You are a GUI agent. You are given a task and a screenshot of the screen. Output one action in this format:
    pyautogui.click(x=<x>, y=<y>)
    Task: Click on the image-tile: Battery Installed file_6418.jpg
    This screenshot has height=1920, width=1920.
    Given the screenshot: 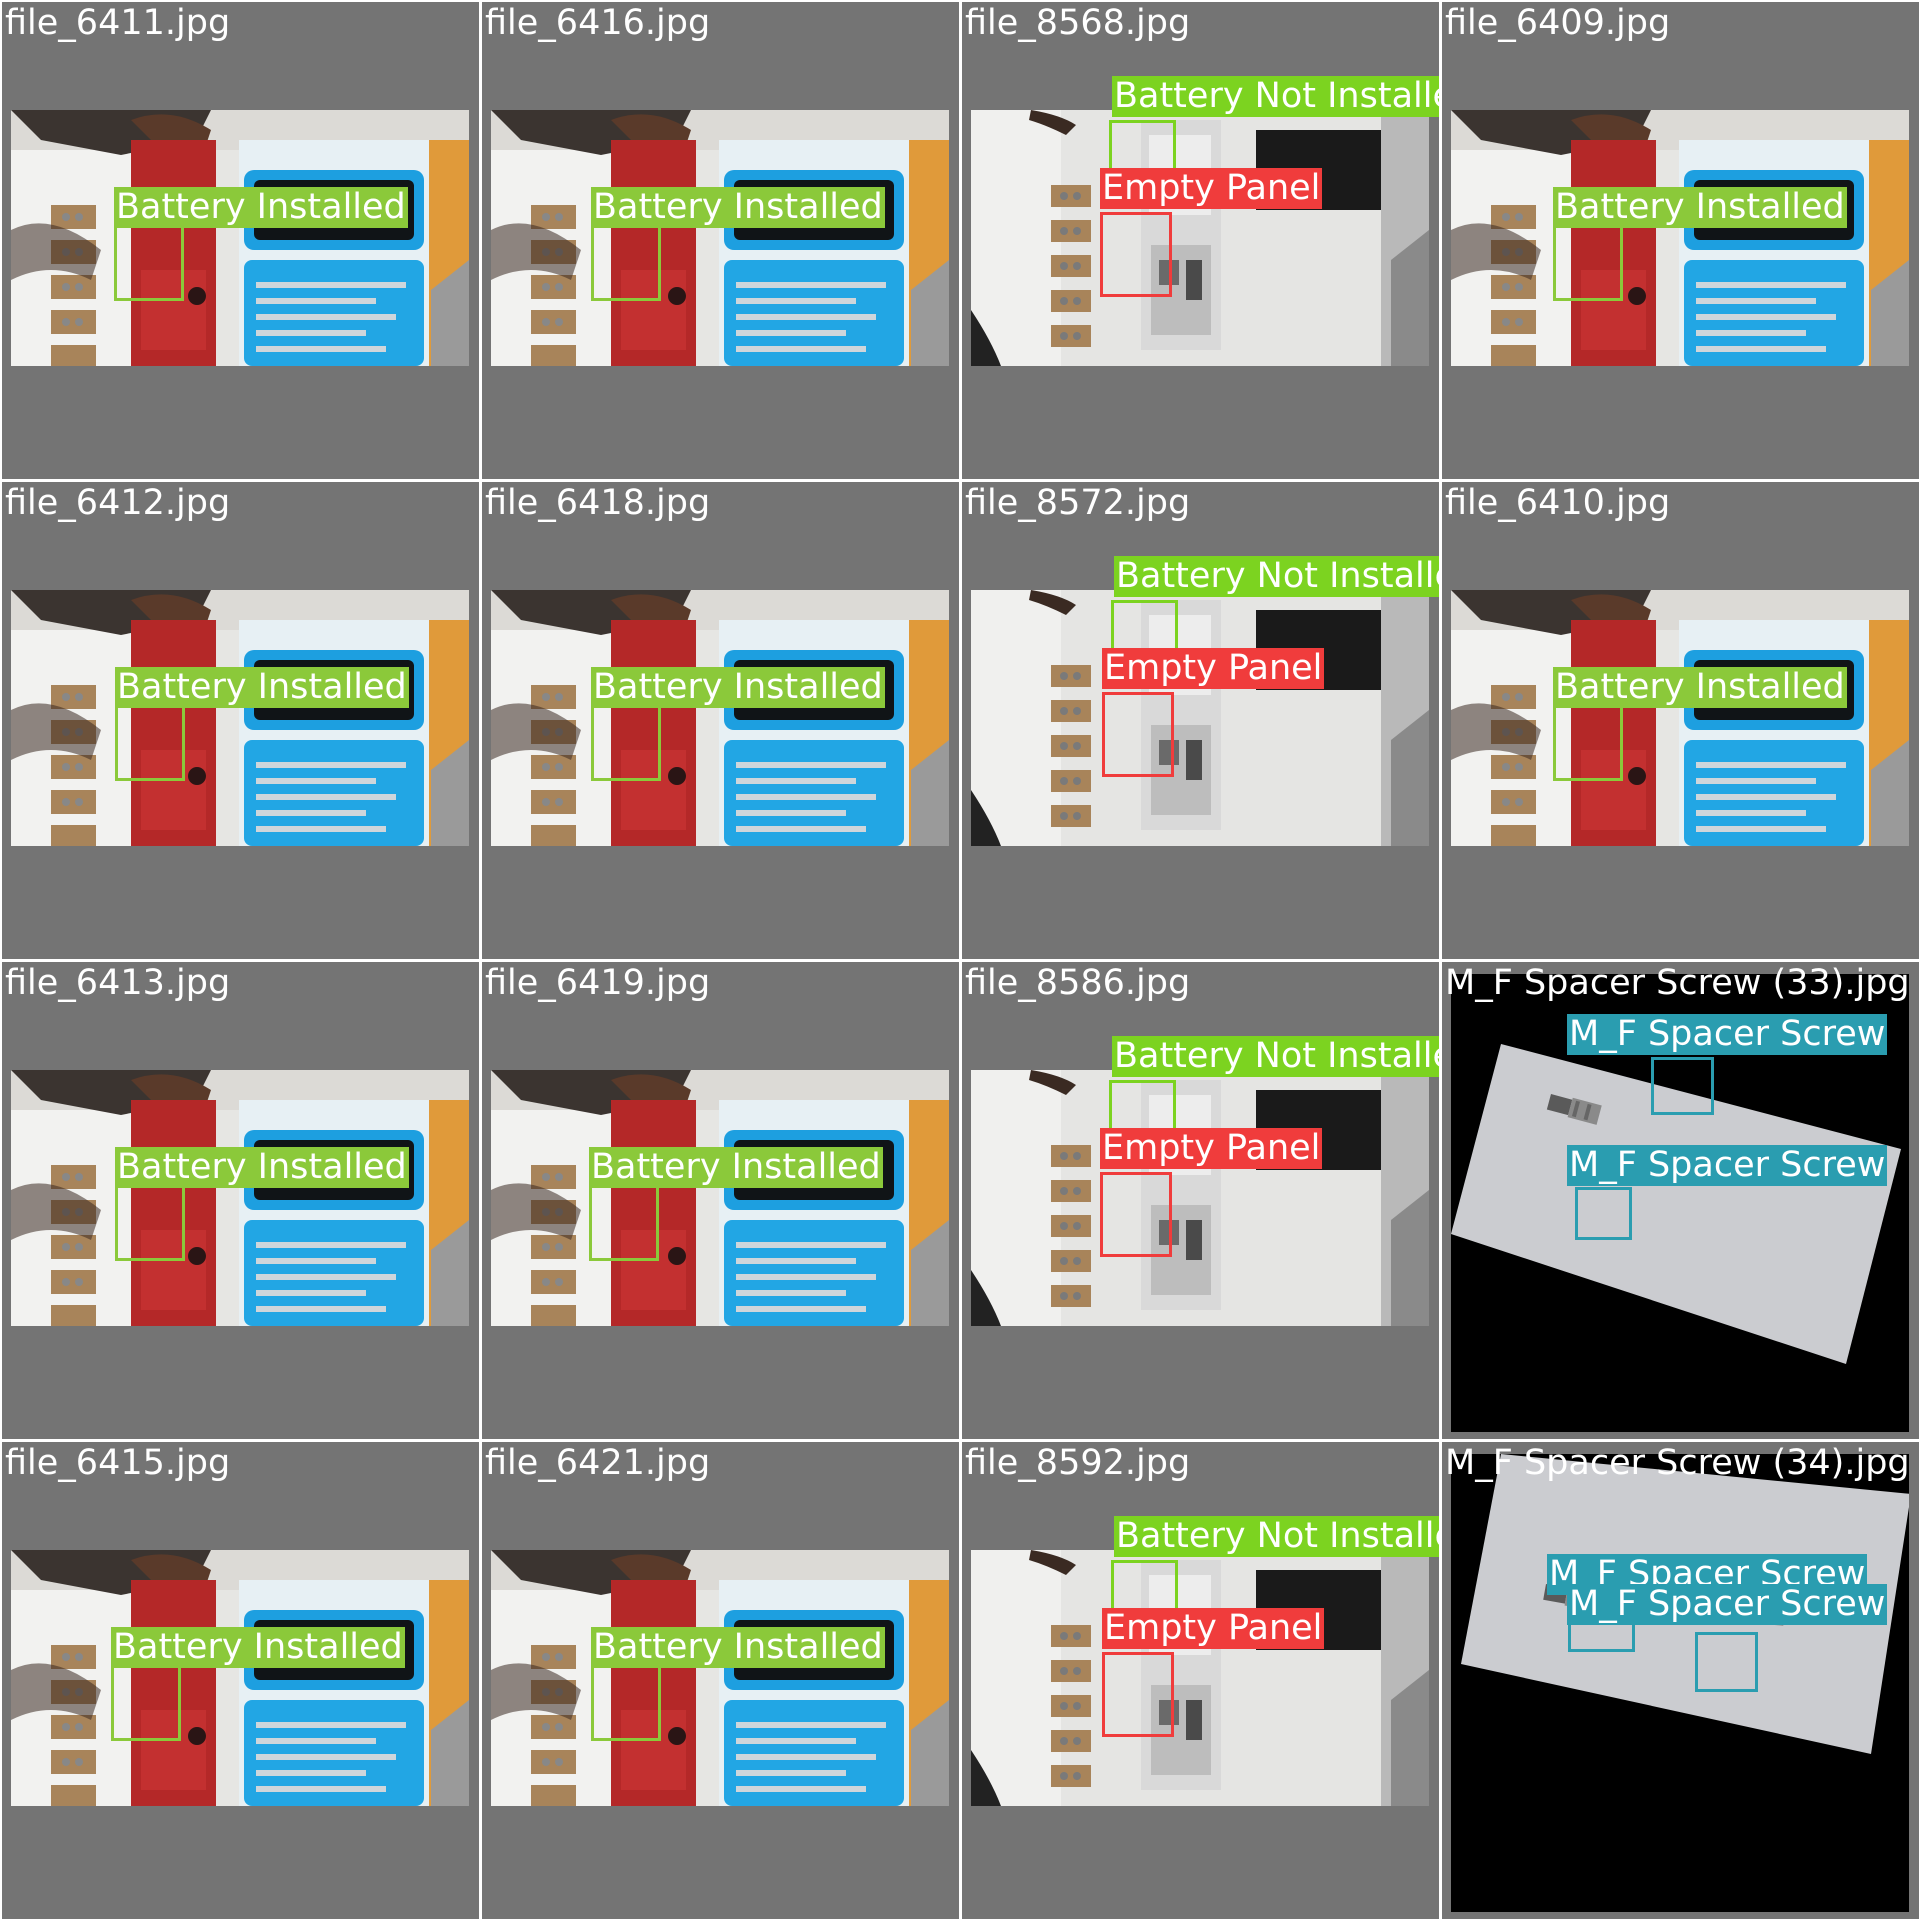 What is the action you would take?
    pyautogui.click(x=720, y=720)
    